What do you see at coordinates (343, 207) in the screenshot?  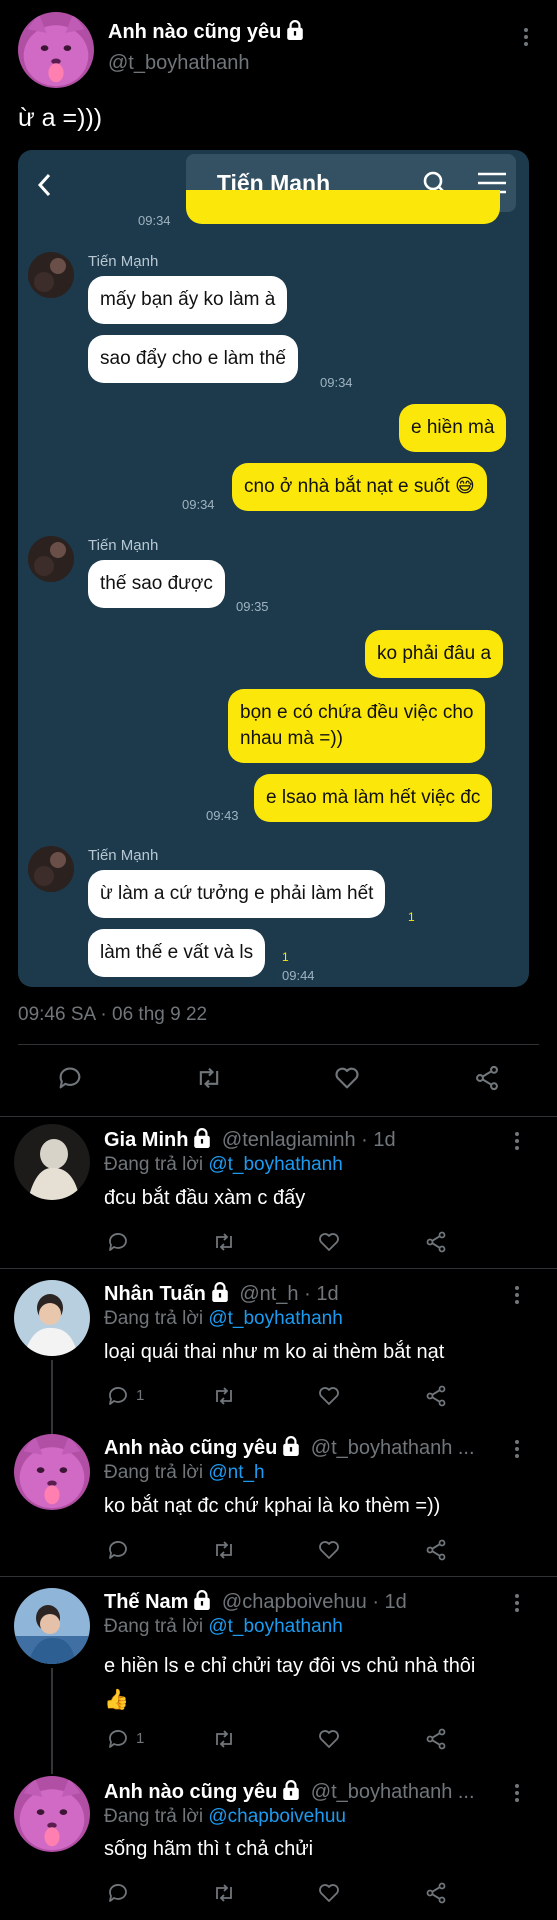 I see `chat-bubble-out-partial` at bounding box center [343, 207].